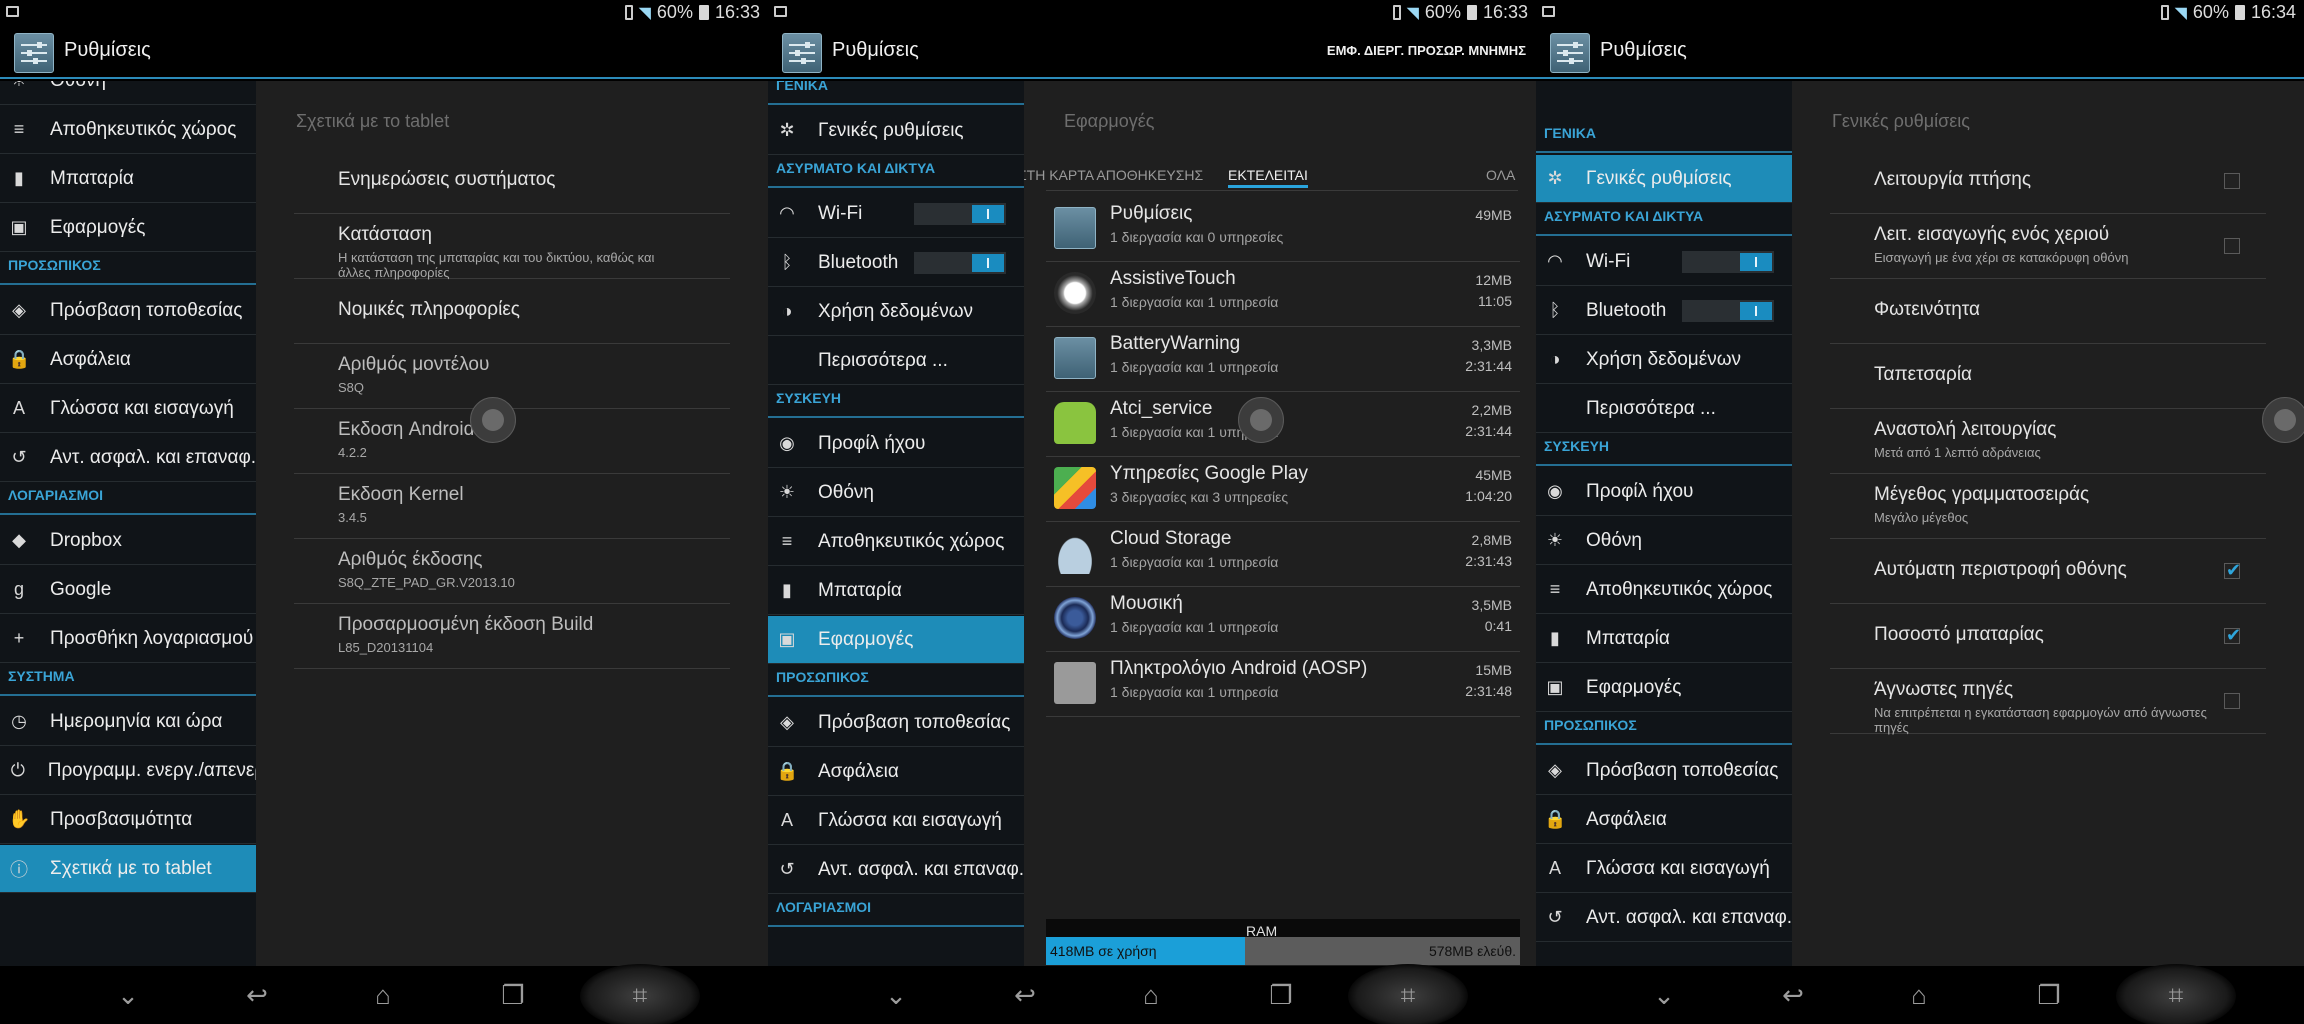 This screenshot has width=2304, height=1024. Describe the element at coordinates (512, 181) in the screenshot. I see `preference-item: Ενημερώσεις συστήματος` at that location.